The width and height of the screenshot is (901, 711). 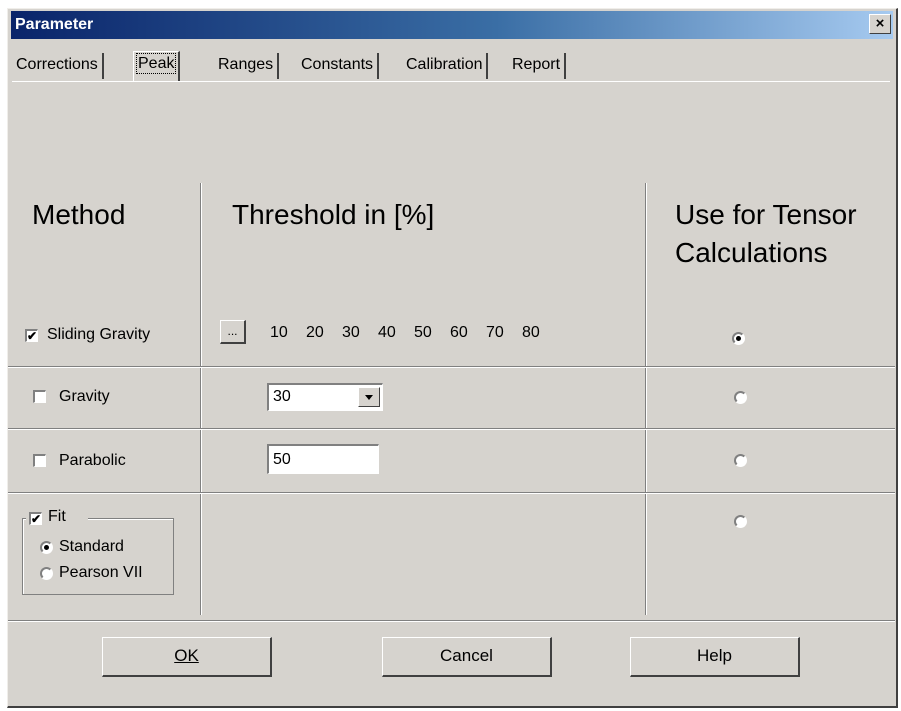 I want to click on tab-label: Peak, so click(x=156, y=63).